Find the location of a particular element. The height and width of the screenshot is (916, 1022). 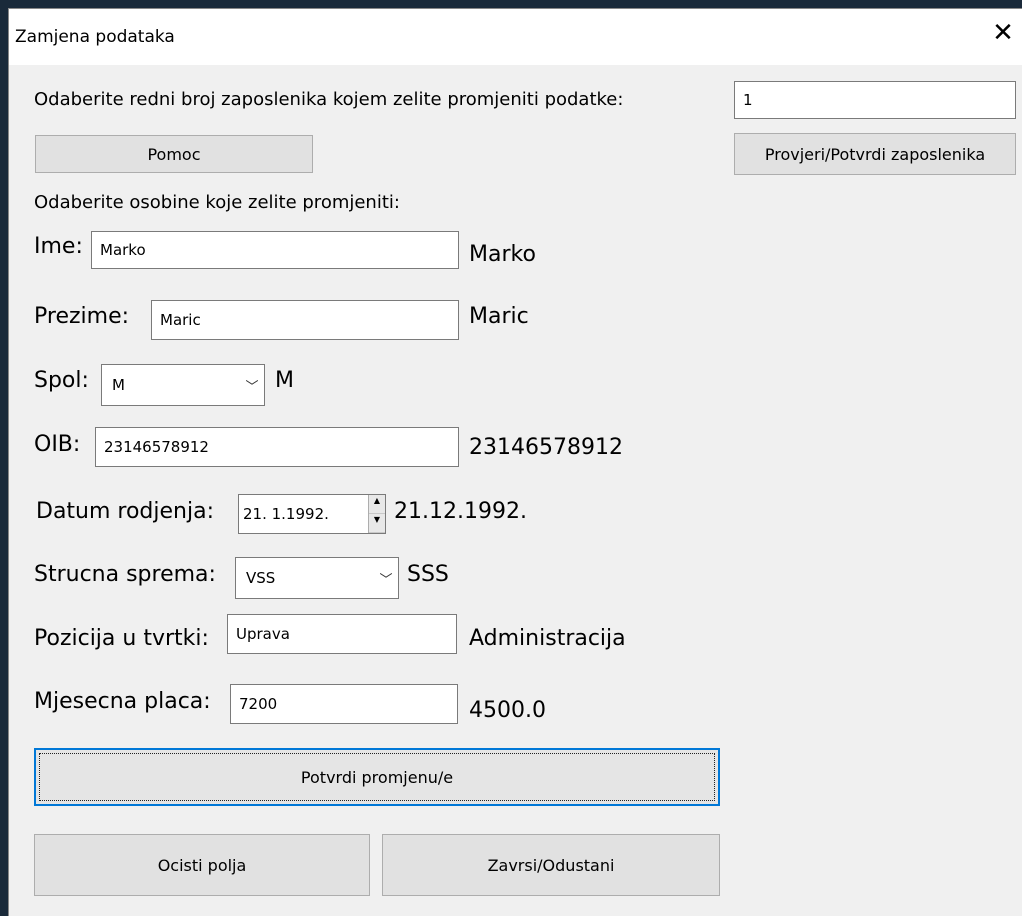

sex-select: M ﹀ is located at coordinates (183, 385).